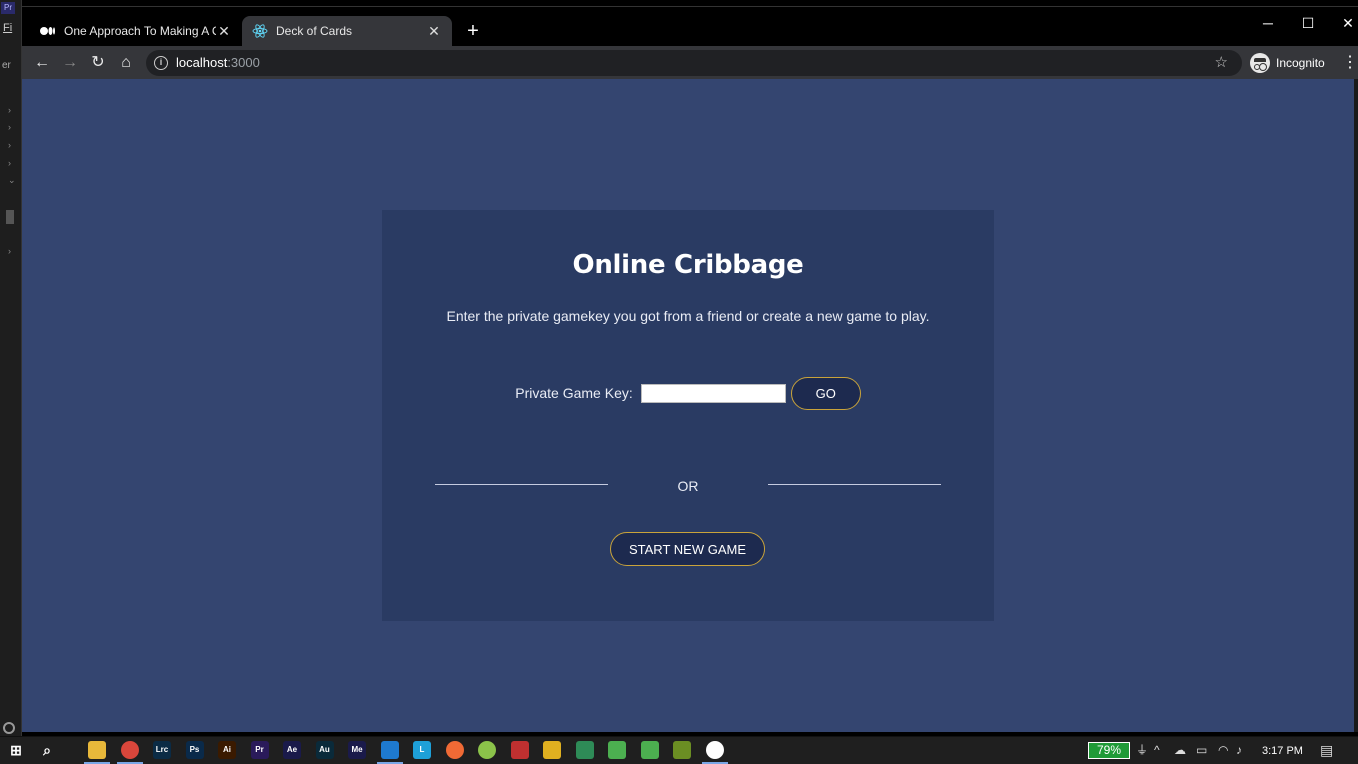  What do you see at coordinates (162, 750) in the screenshot?
I see `lightroom-classic-icon: Lrc` at bounding box center [162, 750].